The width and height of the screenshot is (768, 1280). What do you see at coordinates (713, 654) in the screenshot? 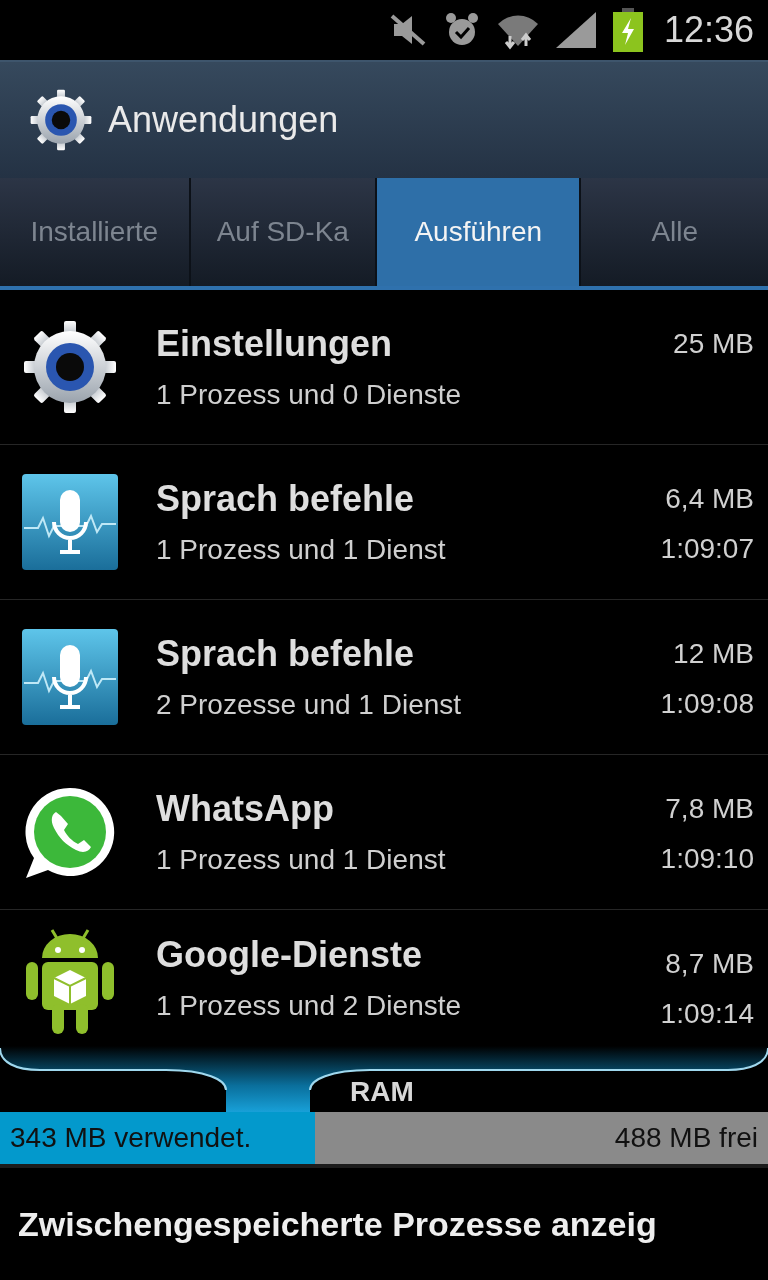
I see `memory-size: 12 MB` at bounding box center [713, 654].